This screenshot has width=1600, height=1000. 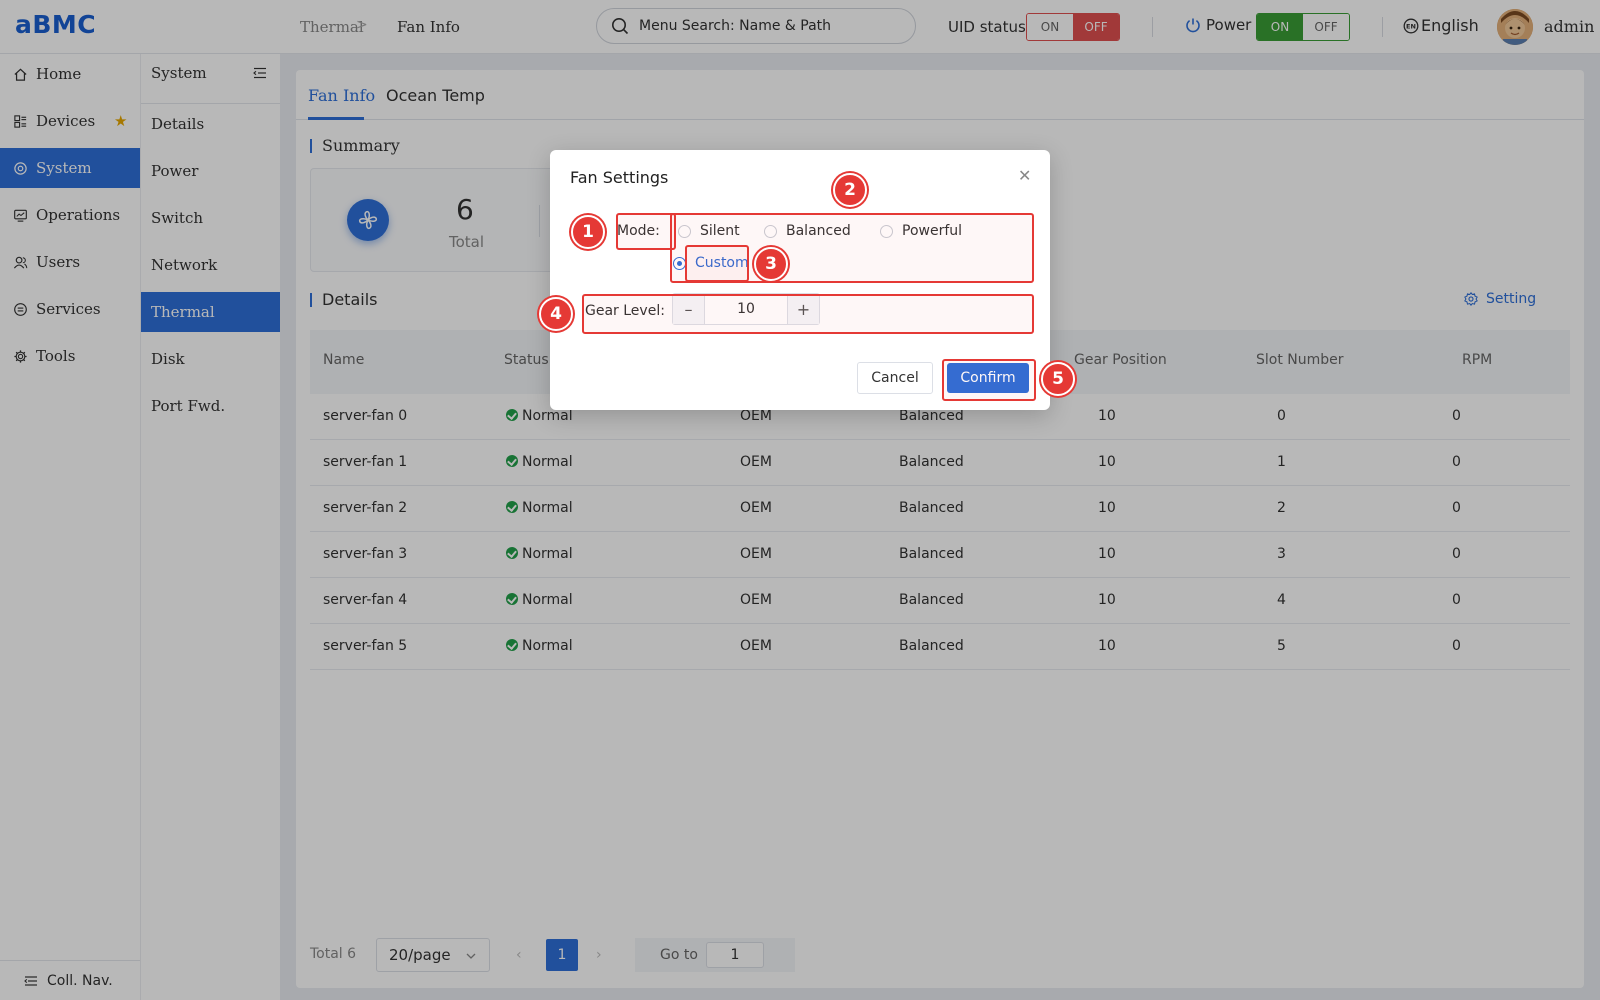 I want to click on annotation-marker-4: 4, so click(x=556, y=314).